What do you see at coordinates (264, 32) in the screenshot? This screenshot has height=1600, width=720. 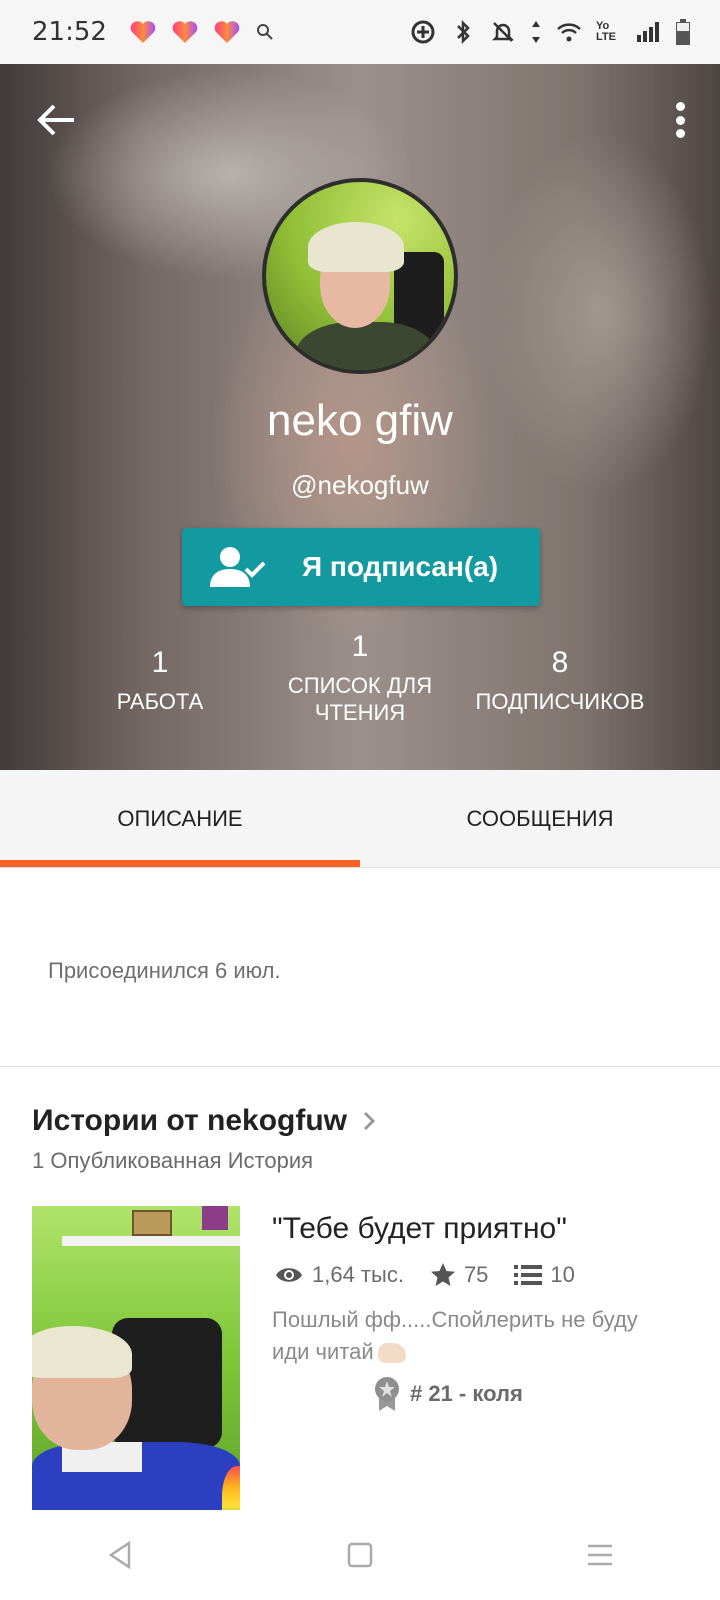 I see `search-icon` at bounding box center [264, 32].